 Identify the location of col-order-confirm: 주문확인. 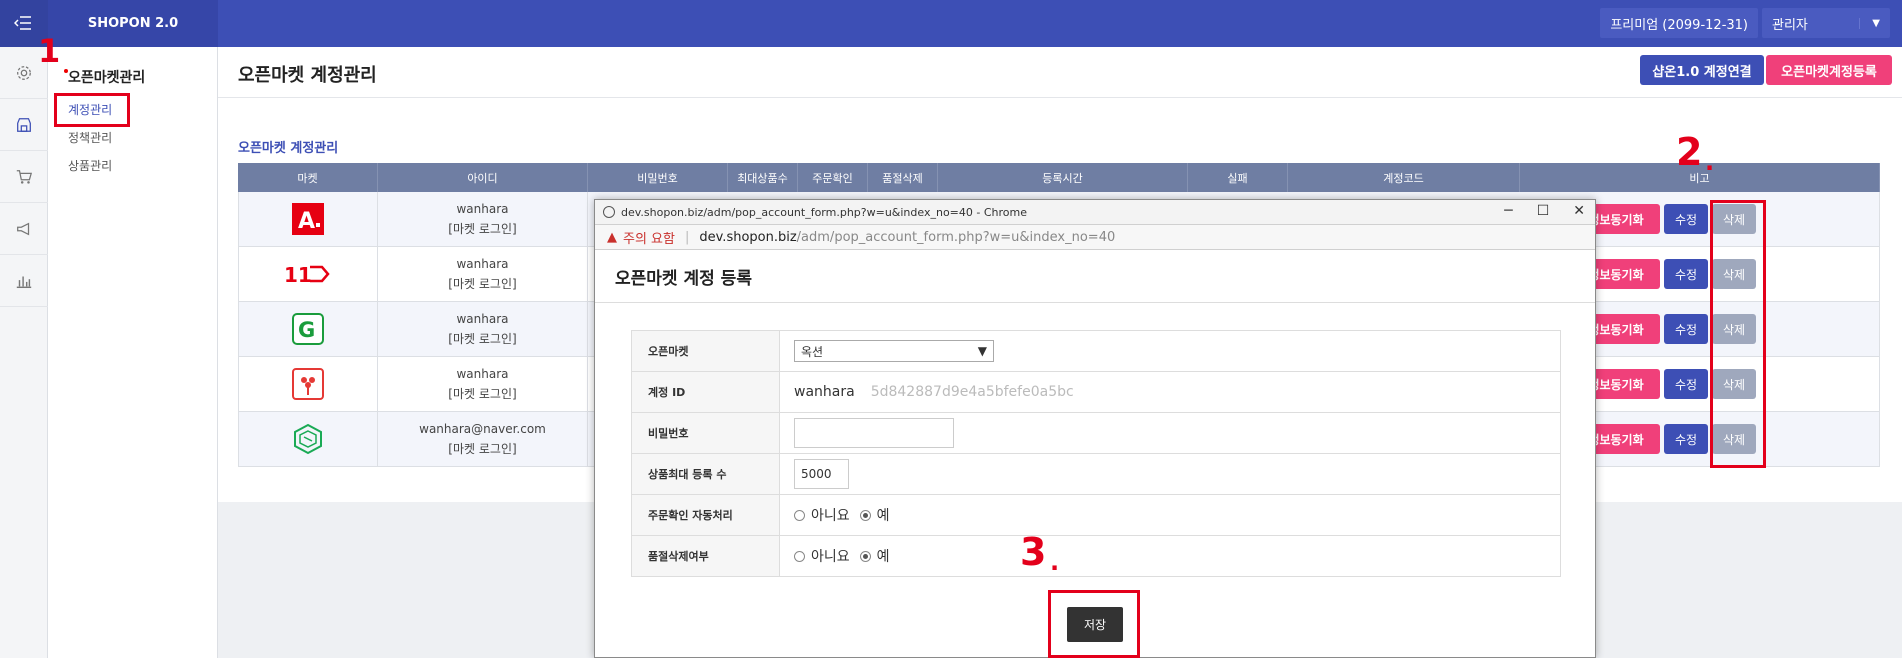
(833, 177).